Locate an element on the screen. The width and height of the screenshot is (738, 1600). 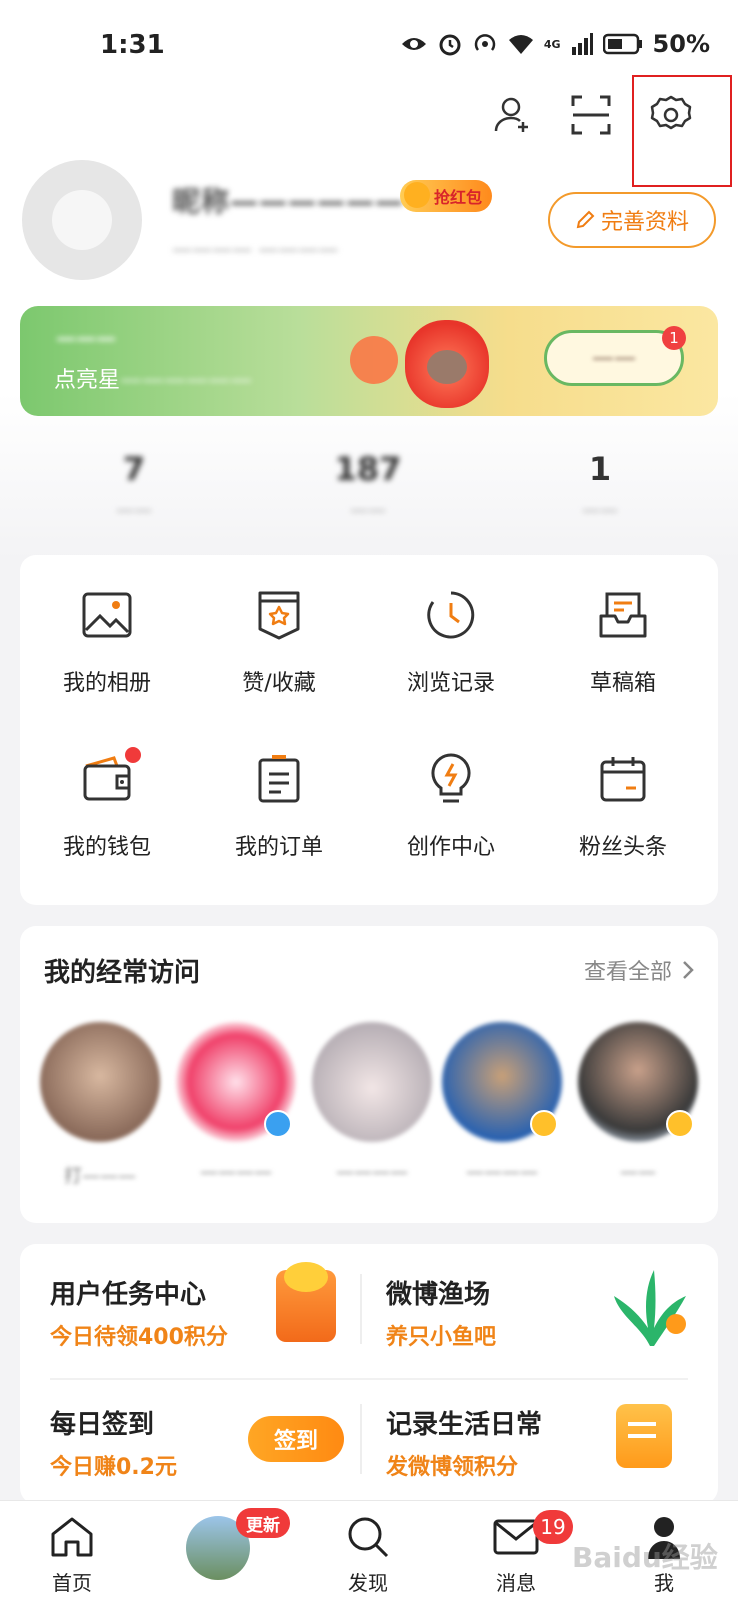
inbox-icon is located at coordinates (623, 615).